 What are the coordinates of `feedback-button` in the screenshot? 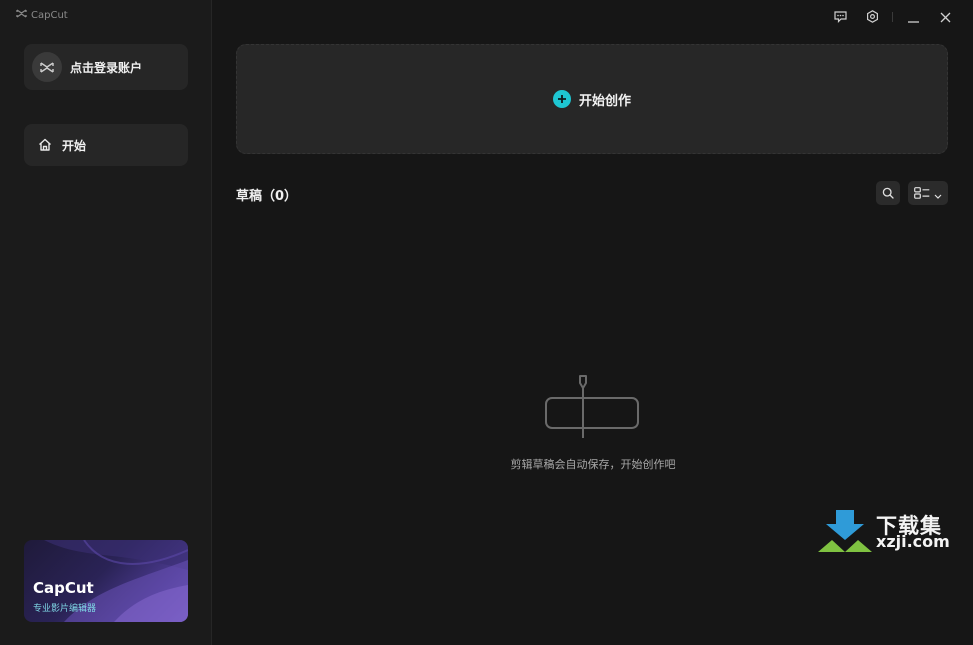 It's located at (840, 17).